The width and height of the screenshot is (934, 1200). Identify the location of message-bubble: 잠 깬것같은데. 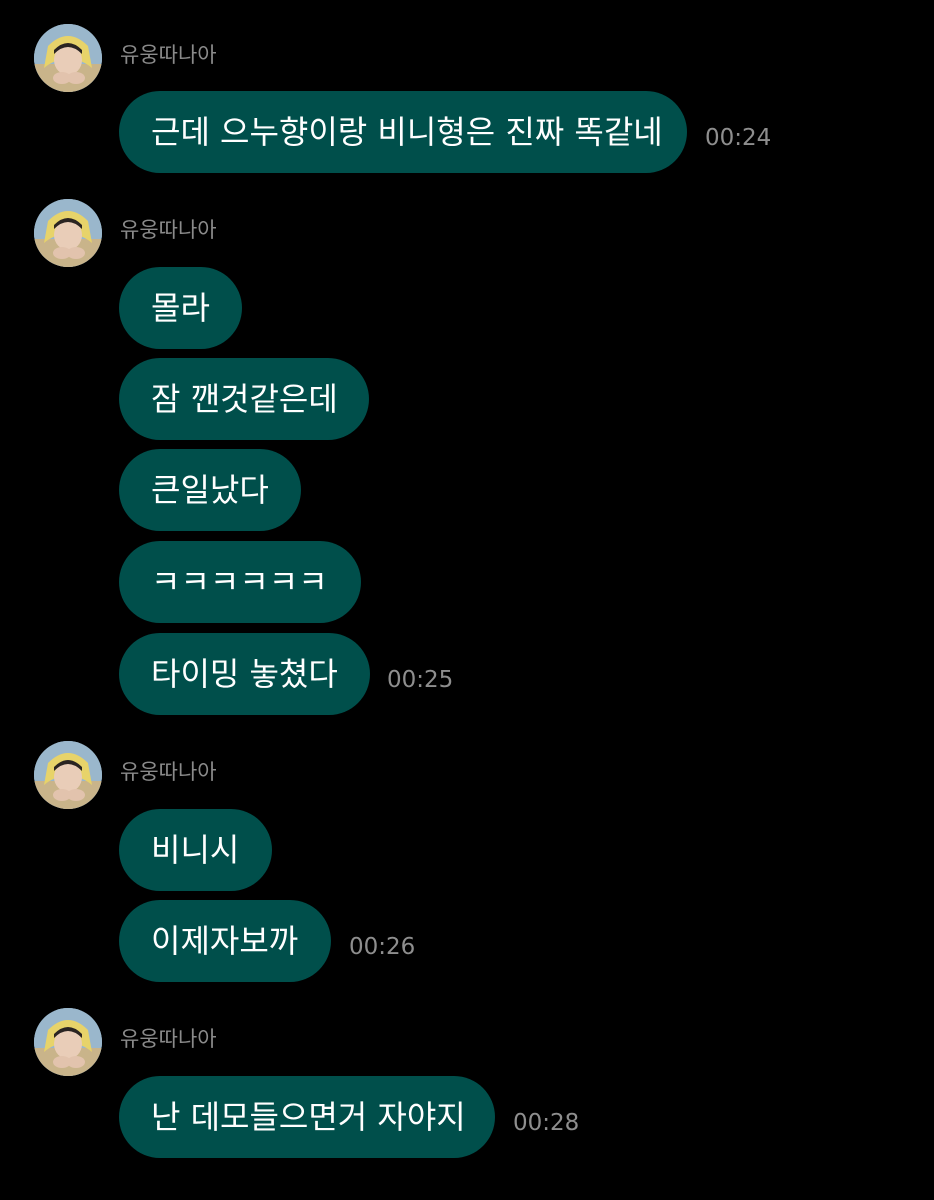
(244, 399).